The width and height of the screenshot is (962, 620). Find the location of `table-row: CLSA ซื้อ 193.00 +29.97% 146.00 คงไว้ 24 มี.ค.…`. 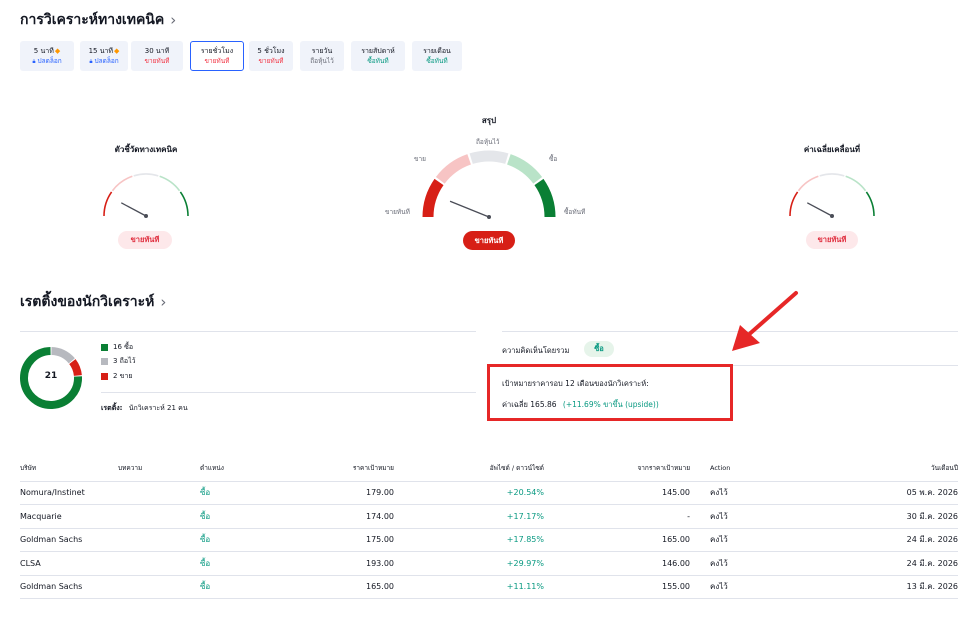

table-row: CLSA ซื้อ 193.00 +29.97% 146.00 คงไว้ 24 มี.ค.… is located at coordinates (489, 563).